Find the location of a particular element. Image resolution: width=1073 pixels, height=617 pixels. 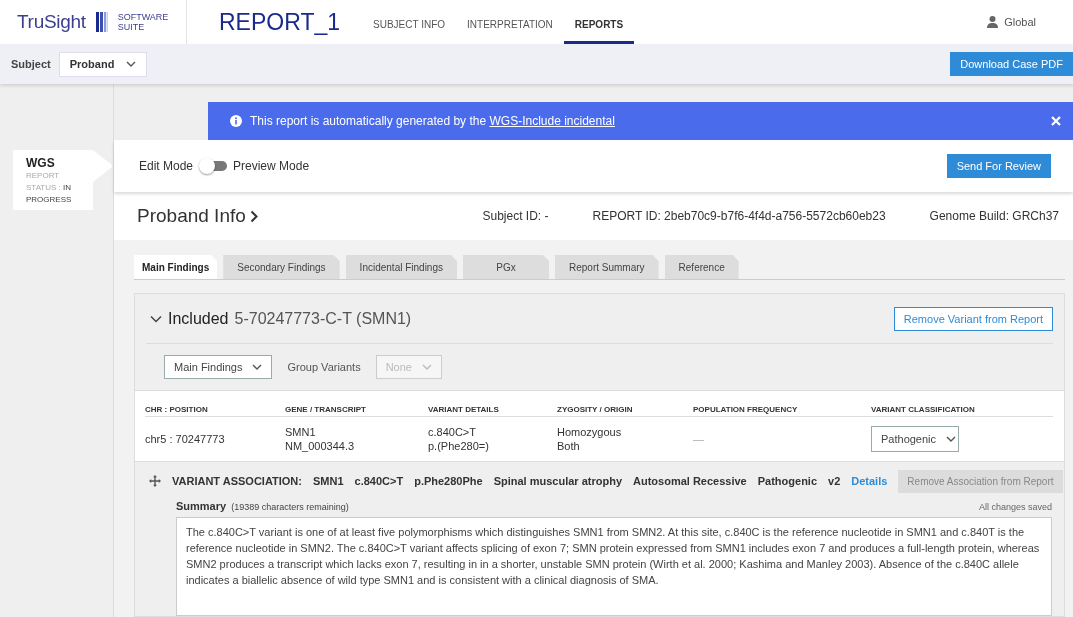

banner-link: WGS-Include incidental is located at coordinates (552, 121).